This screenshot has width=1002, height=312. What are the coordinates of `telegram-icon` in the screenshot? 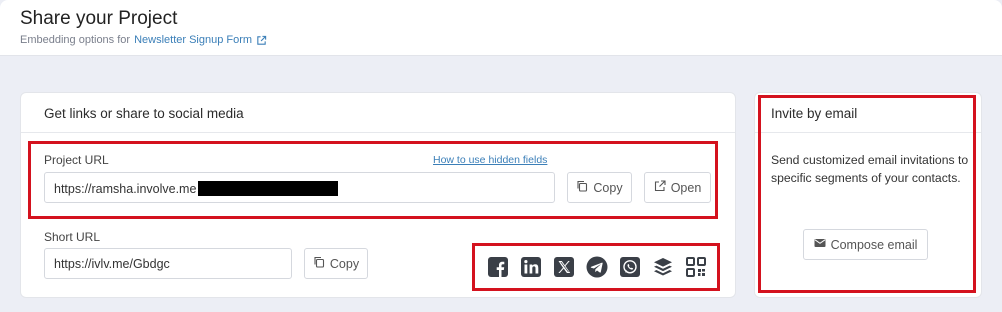 It's located at (597, 267).